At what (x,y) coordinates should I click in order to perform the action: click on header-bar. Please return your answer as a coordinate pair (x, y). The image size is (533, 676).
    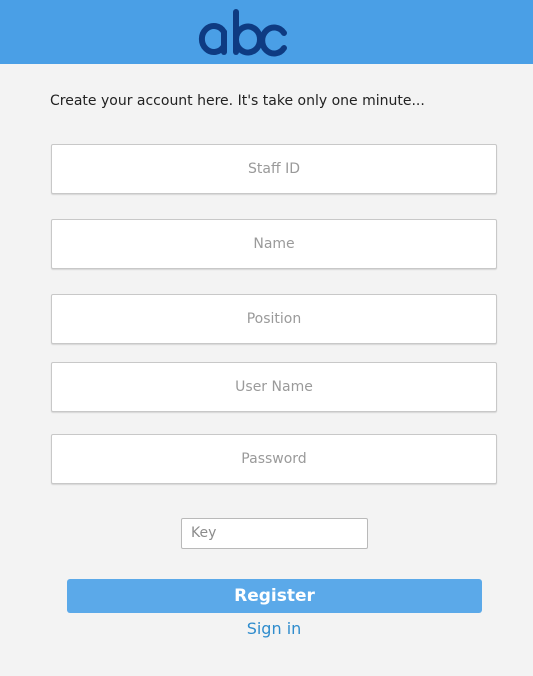
    Looking at the image, I should click on (266, 32).